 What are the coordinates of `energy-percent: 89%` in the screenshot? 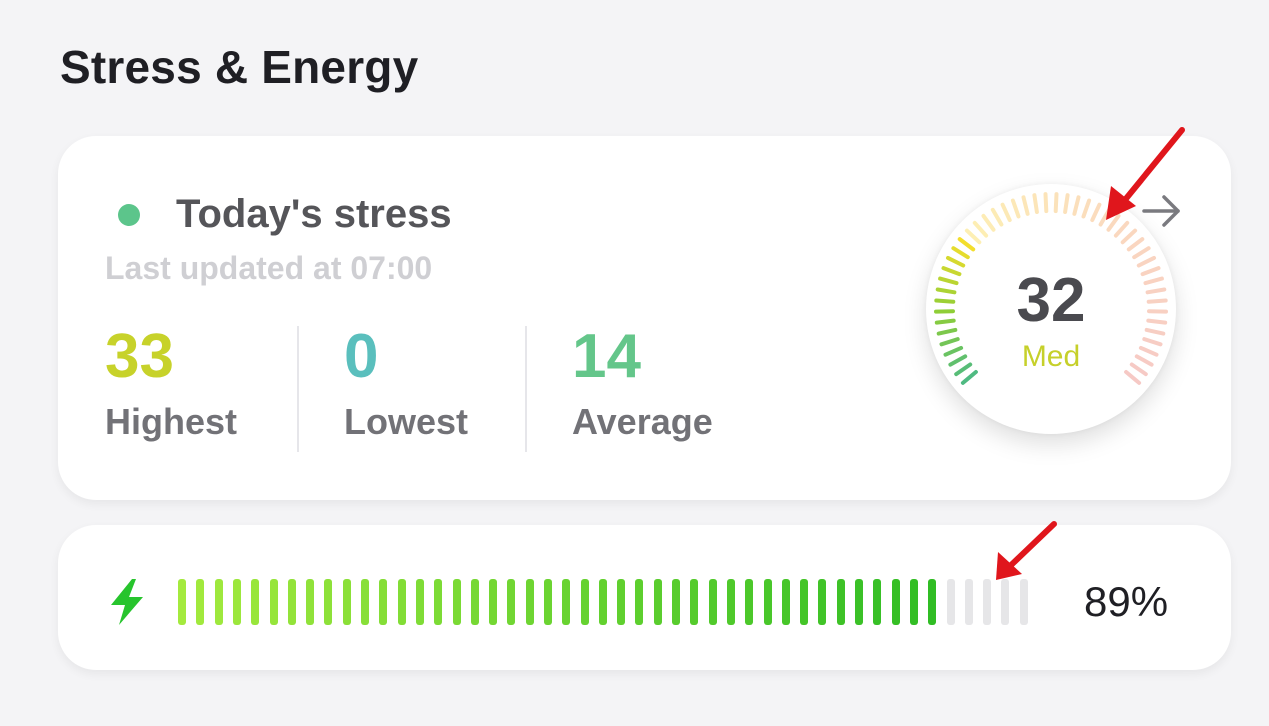 It's located at (1126, 601).